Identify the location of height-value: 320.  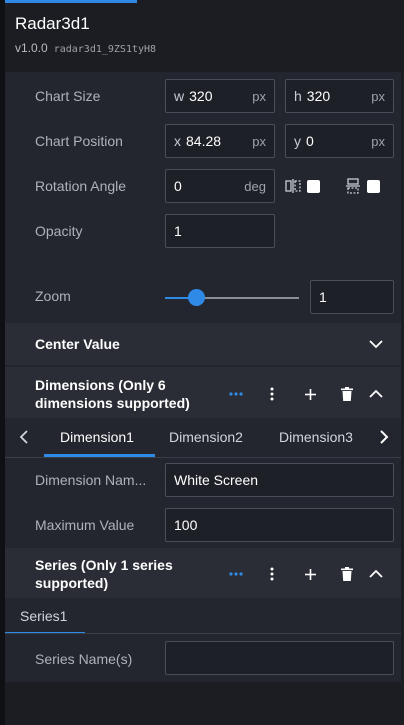
(318, 96).